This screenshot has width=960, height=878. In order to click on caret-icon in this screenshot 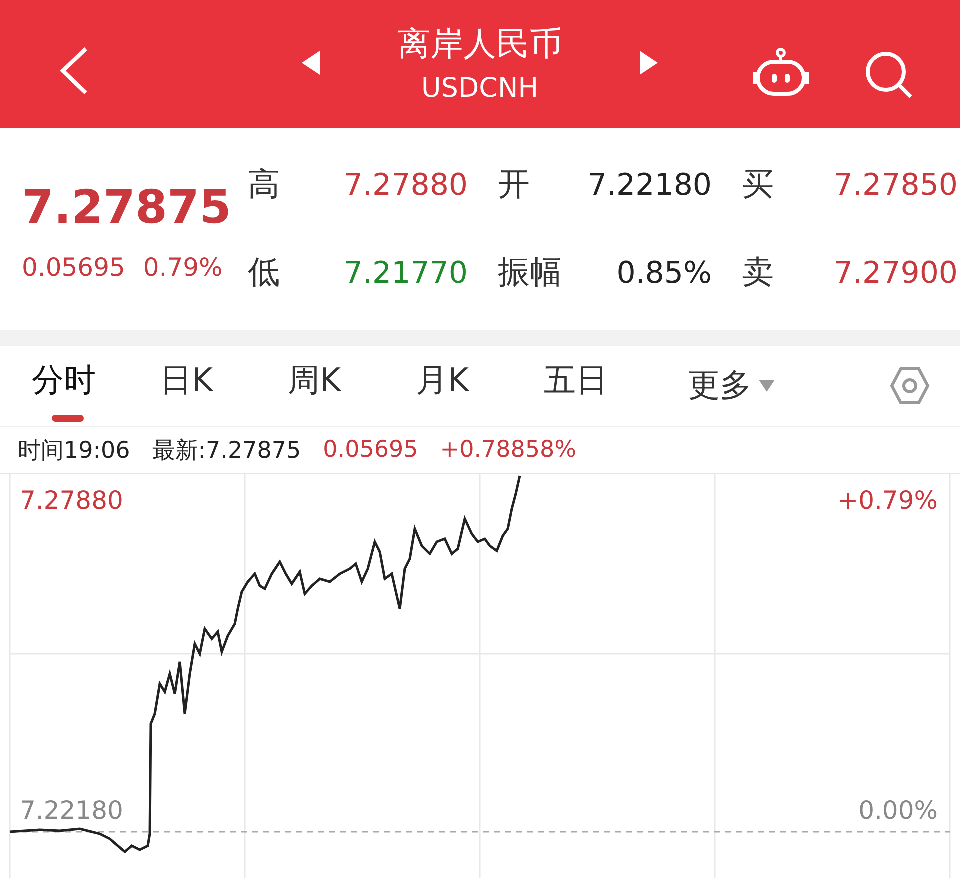, I will do `click(767, 386)`.